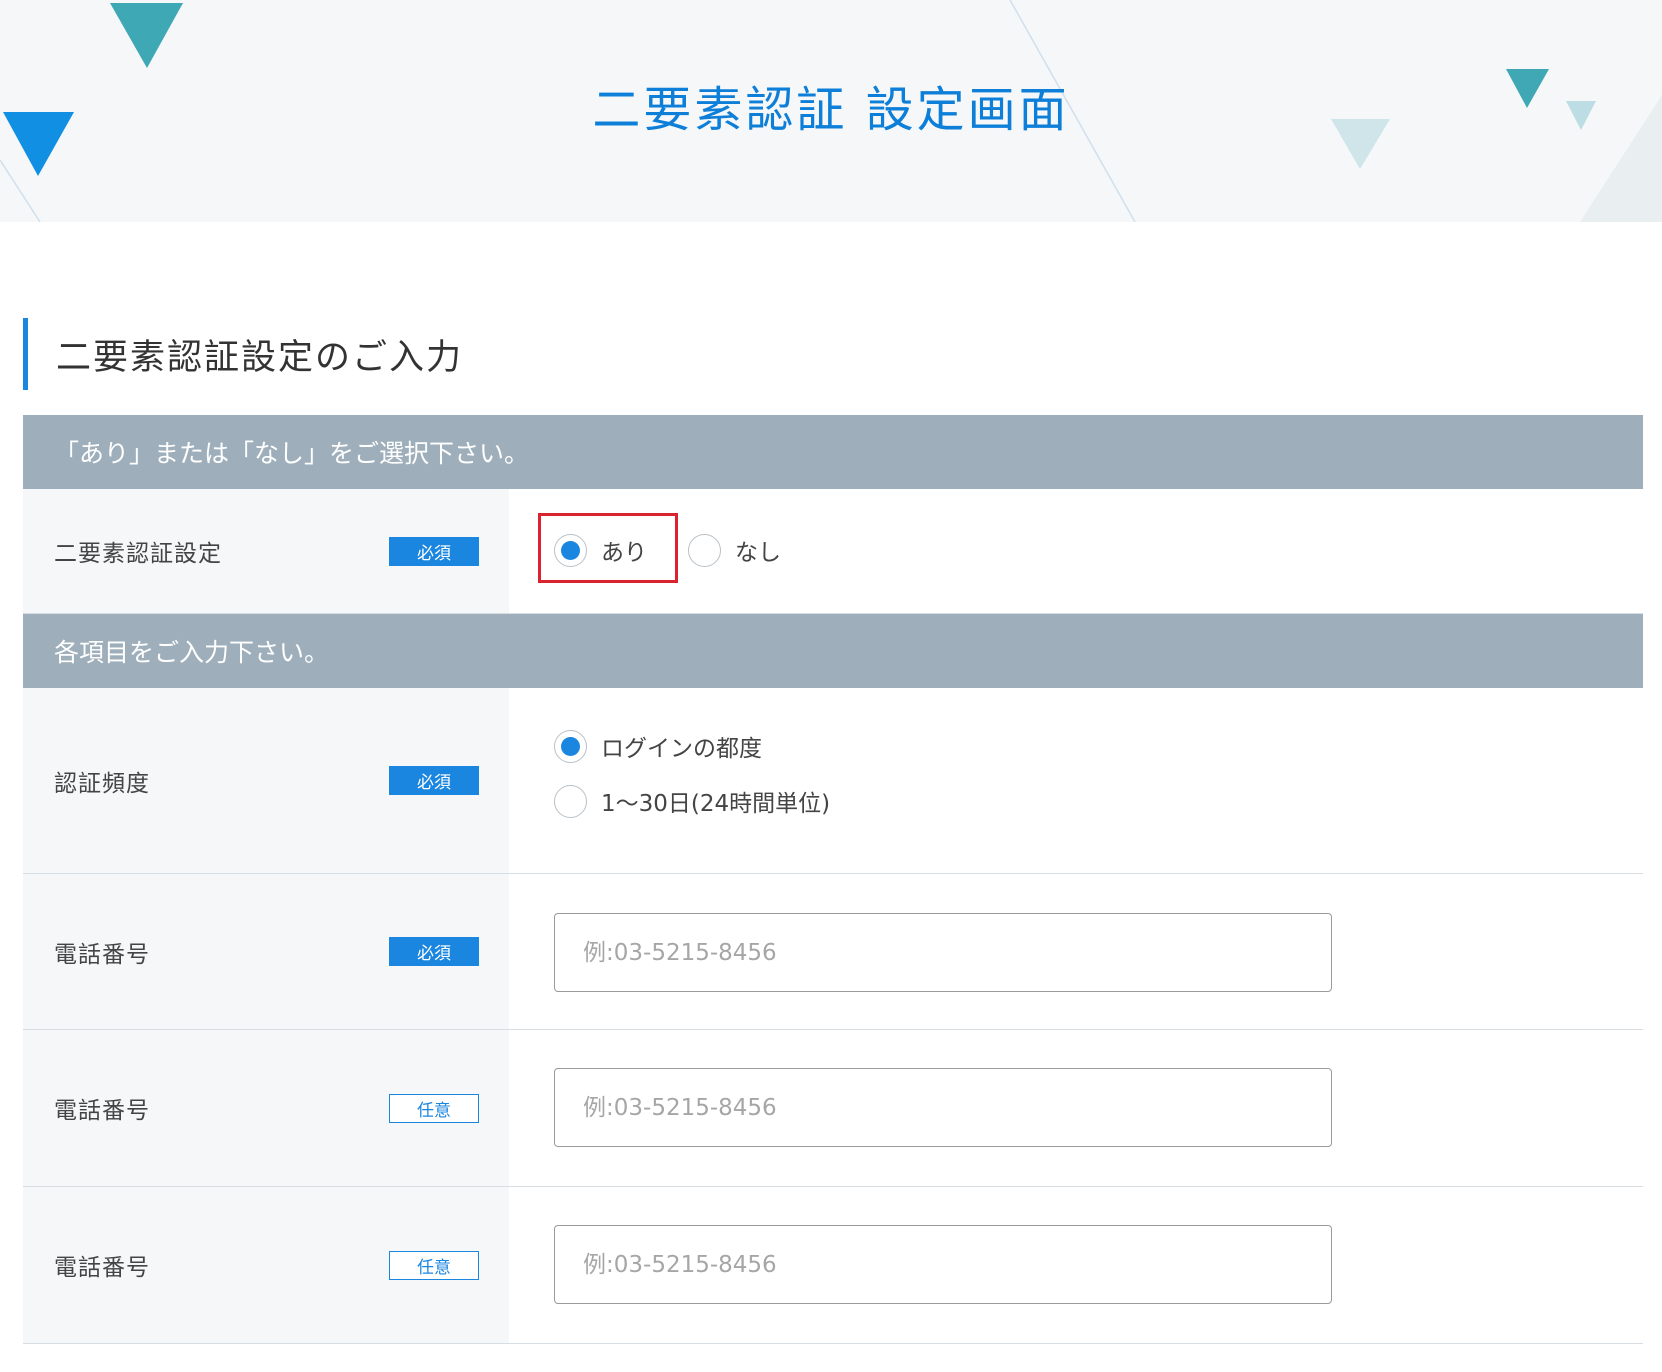  Describe the element at coordinates (734, 550) in the screenshot. I see `two-factor-option-off: なし` at that location.